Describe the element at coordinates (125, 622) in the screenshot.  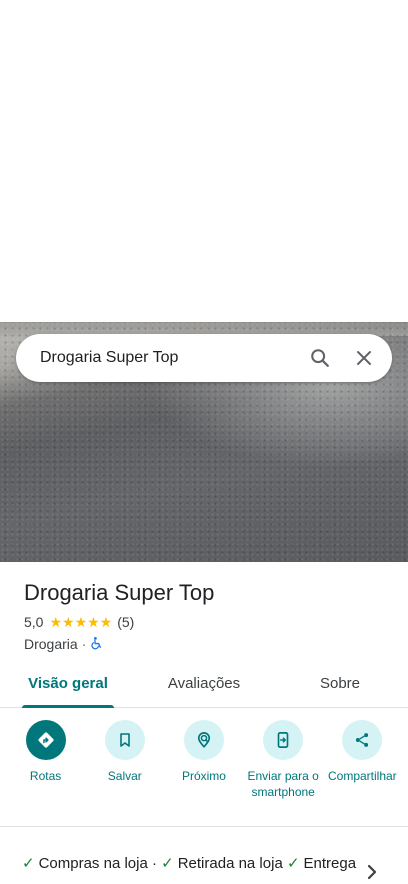
I see `review-count: (5)` at that location.